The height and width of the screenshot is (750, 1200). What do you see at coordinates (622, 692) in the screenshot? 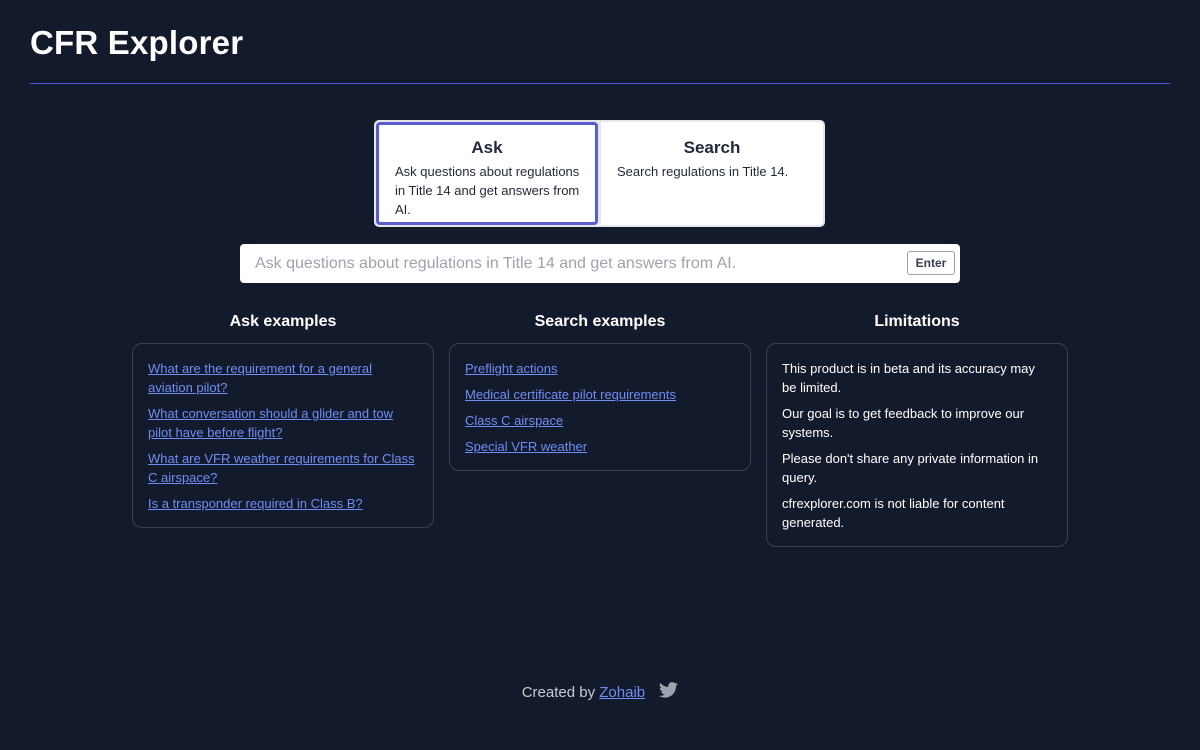
I see `author-link: Zohaib` at bounding box center [622, 692].